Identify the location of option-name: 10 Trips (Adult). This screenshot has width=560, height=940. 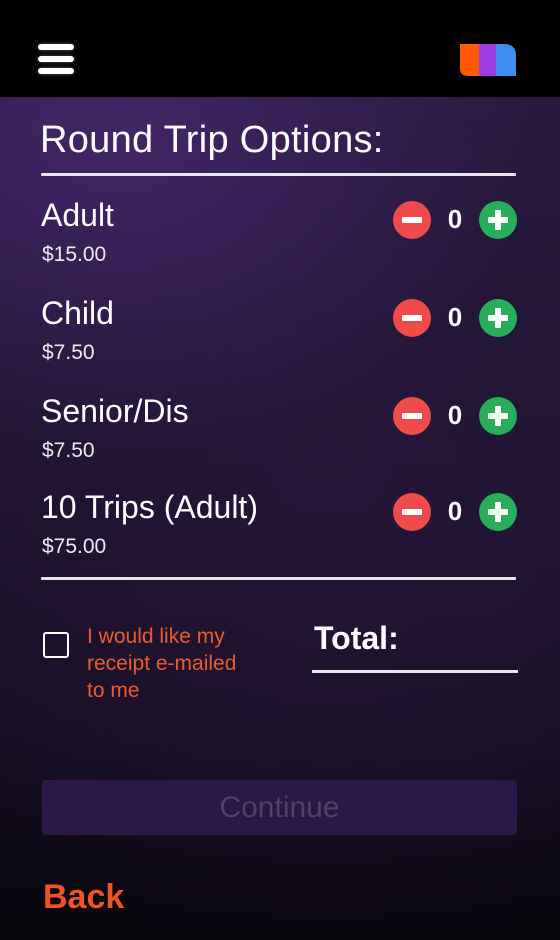
(149, 507).